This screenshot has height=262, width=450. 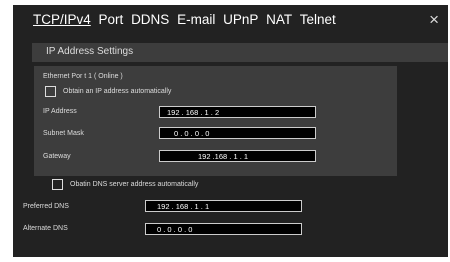 What do you see at coordinates (117, 91) in the screenshot?
I see `obtain-ip-label: Obtain an IP address automatically` at bounding box center [117, 91].